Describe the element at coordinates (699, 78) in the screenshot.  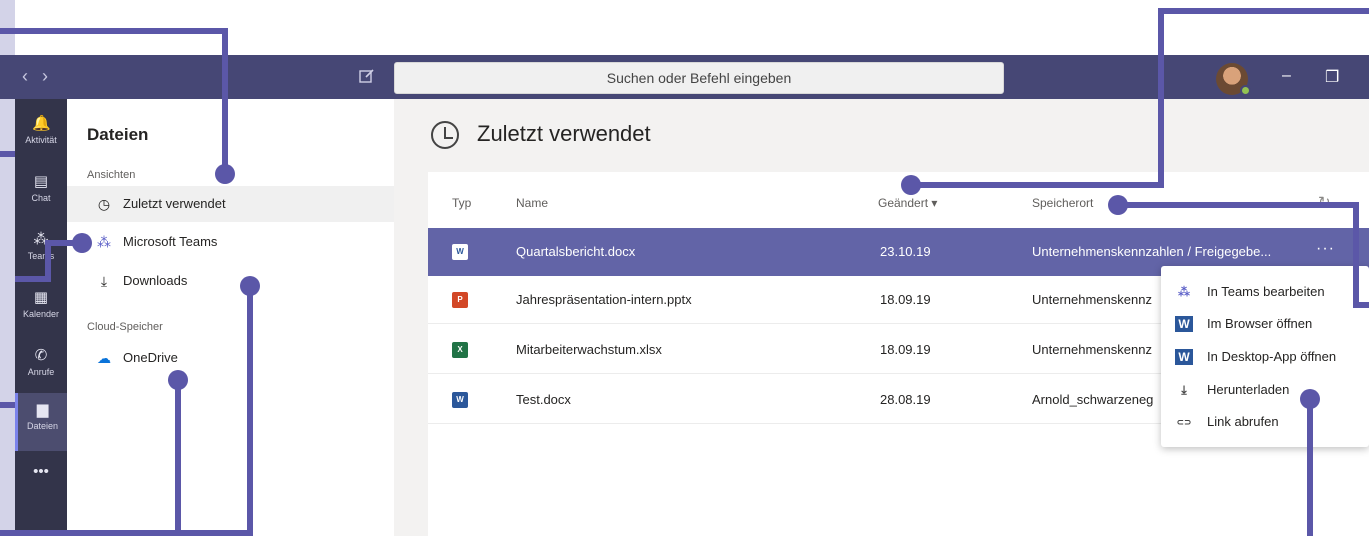
I see `search-input: Suchen oder Befehl eingeben` at that location.